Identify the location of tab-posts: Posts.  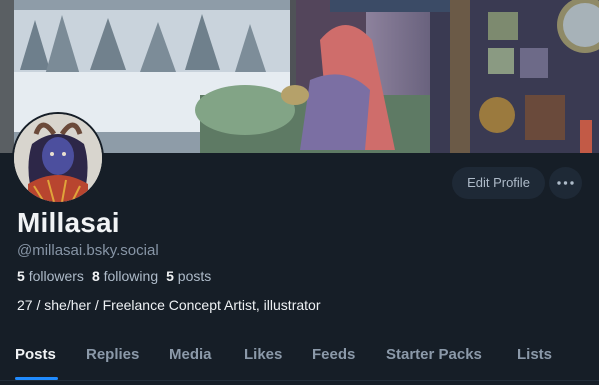
(35, 354).